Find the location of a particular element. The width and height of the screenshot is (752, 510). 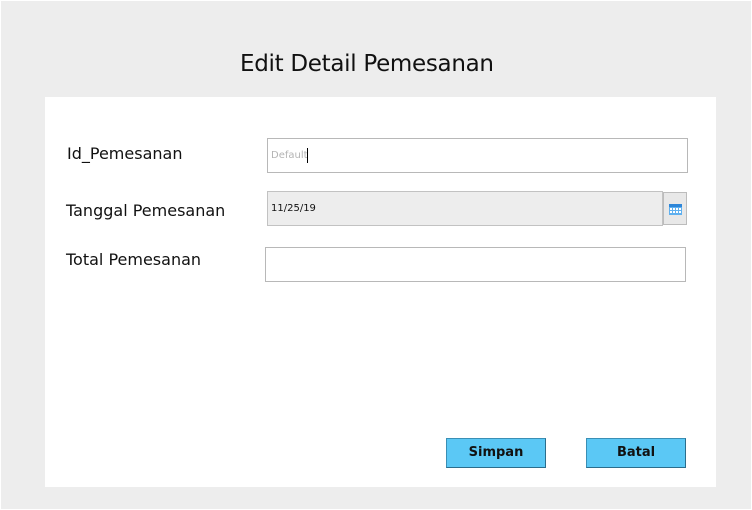

date-picker-button is located at coordinates (675, 208).